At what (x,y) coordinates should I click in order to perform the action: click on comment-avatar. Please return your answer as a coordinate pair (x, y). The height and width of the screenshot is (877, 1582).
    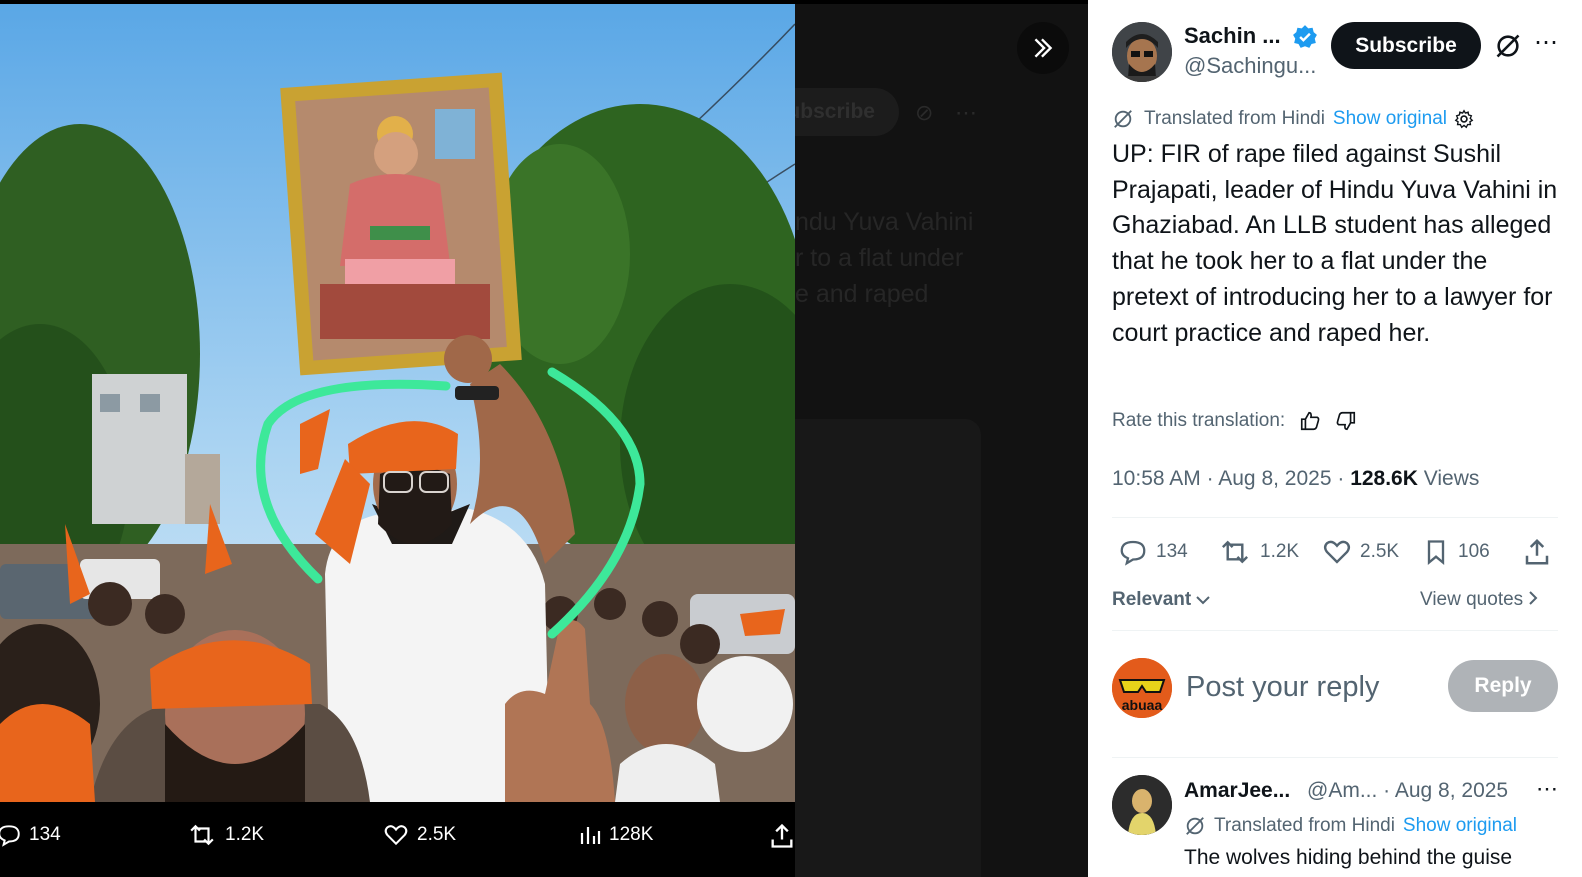
    Looking at the image, I should click on (1142, 805).